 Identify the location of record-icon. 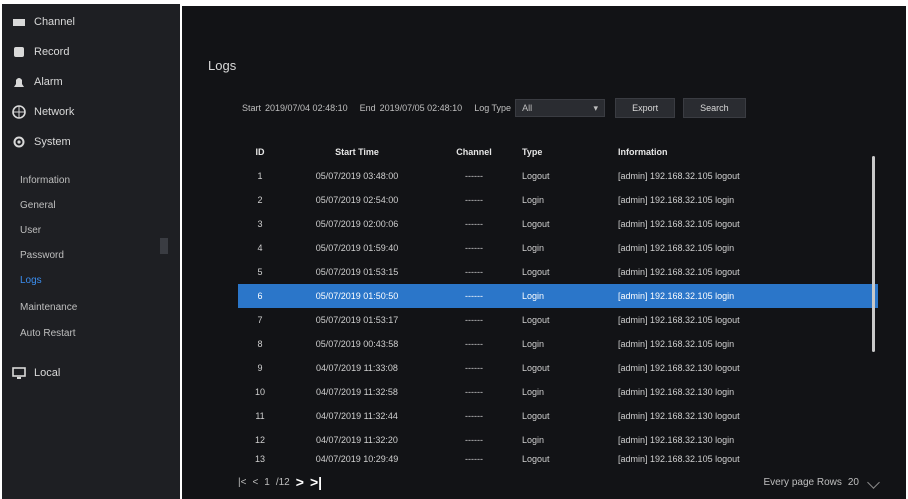
(19, 52).